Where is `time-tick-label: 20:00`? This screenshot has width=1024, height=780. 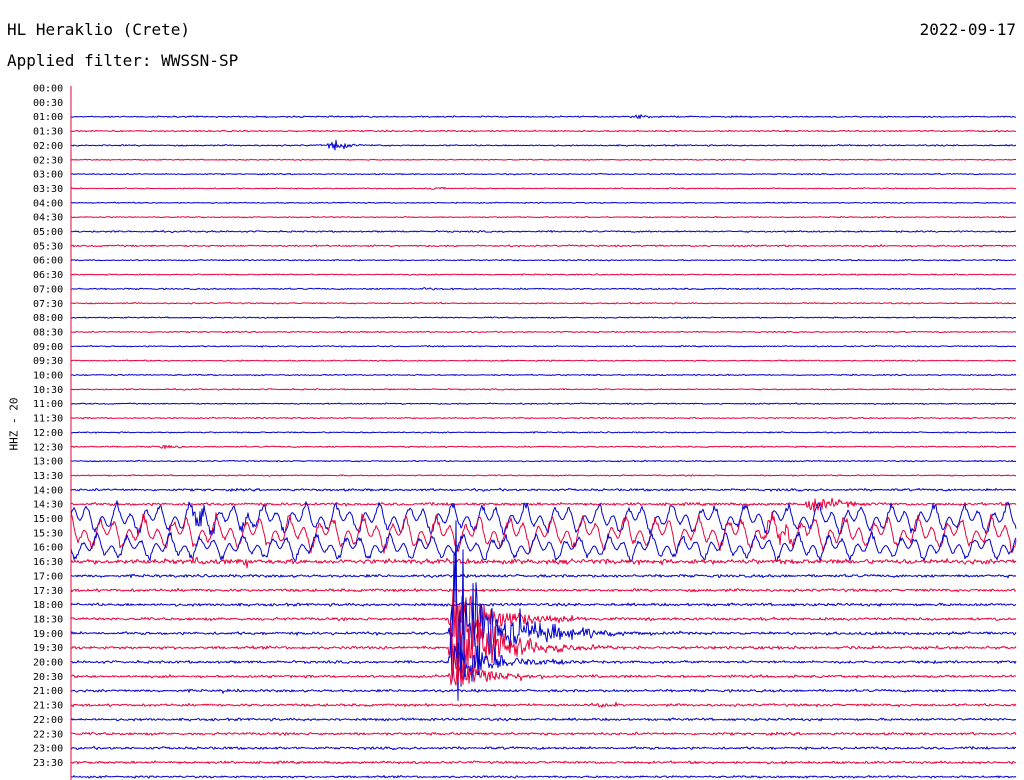 time-tick-label: 20:00 is located at coordinates (48, 663).